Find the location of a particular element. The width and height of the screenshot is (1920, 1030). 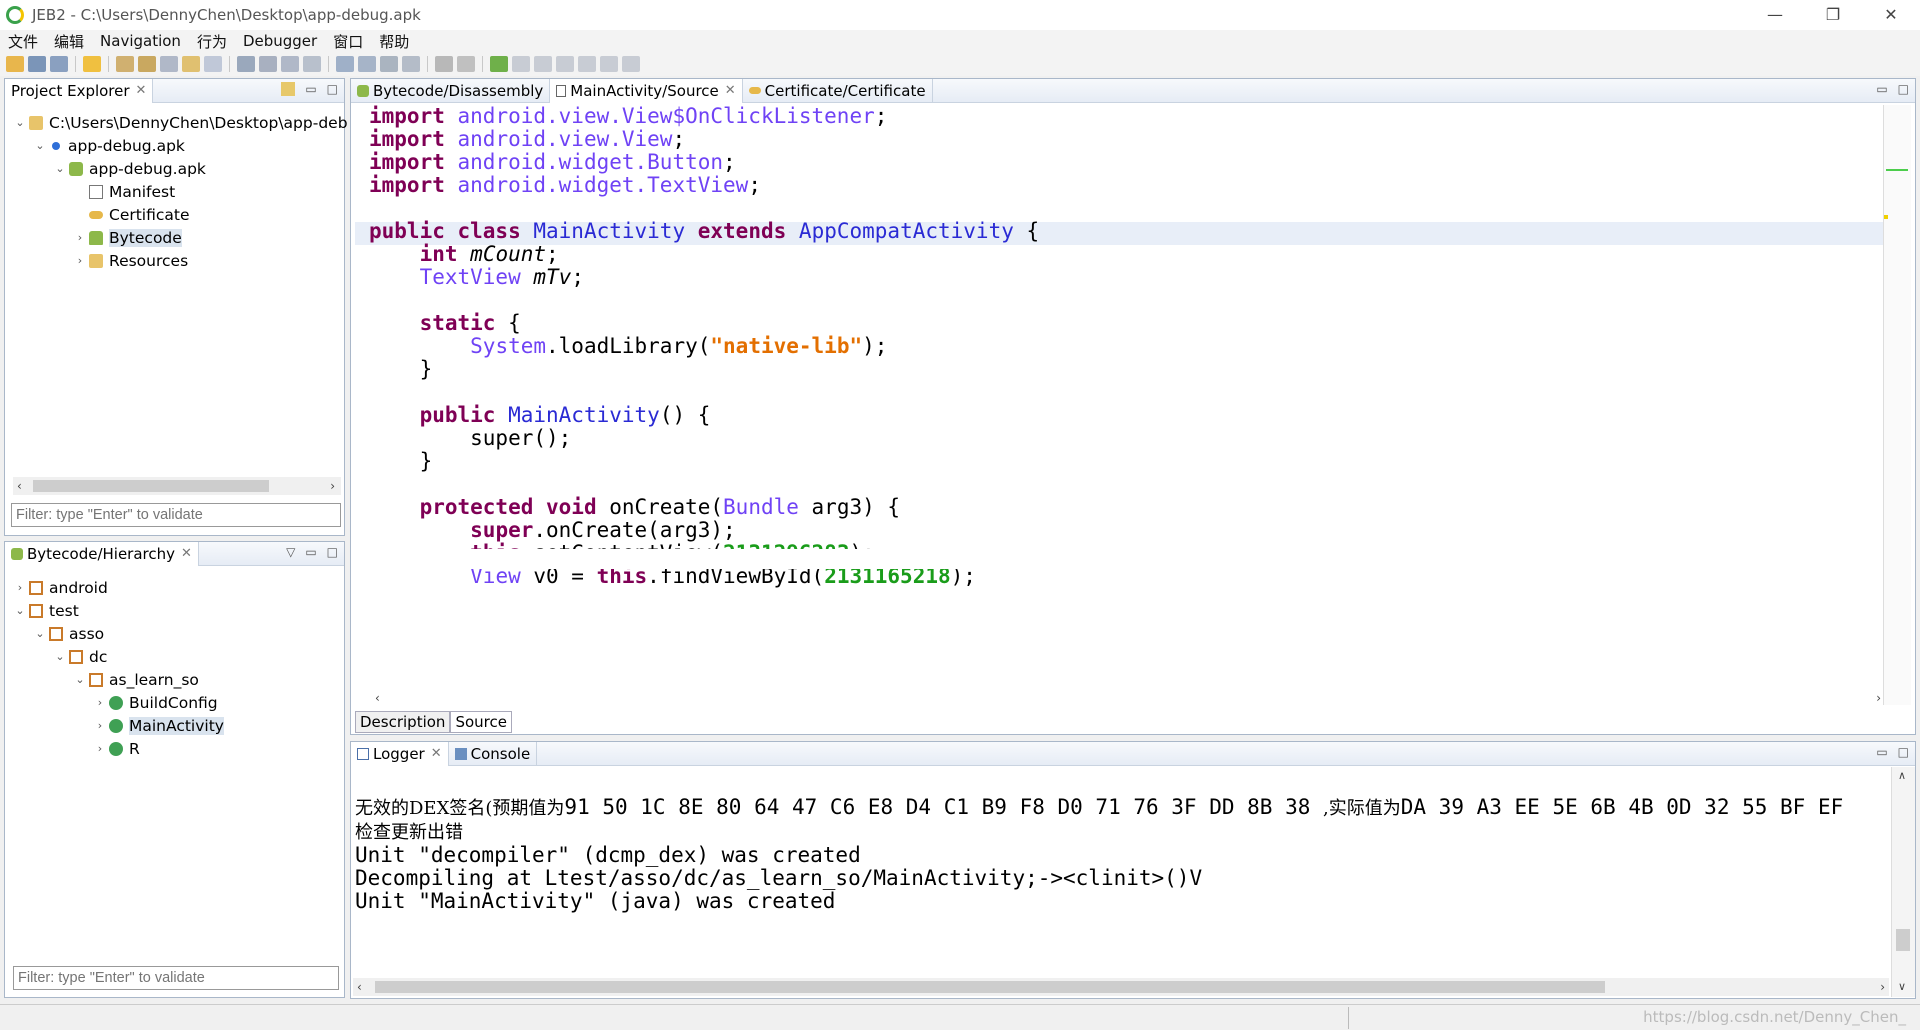

hierarchy-filter-input is located at coordinates (176, 978).